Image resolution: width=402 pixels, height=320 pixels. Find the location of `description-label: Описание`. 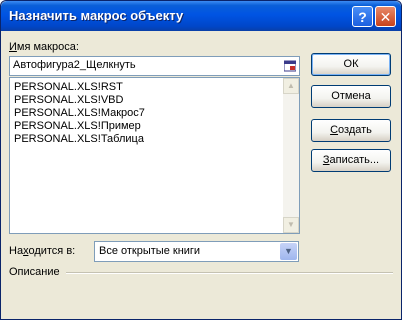

description-label: Описание is located at coordinates (34, 272).